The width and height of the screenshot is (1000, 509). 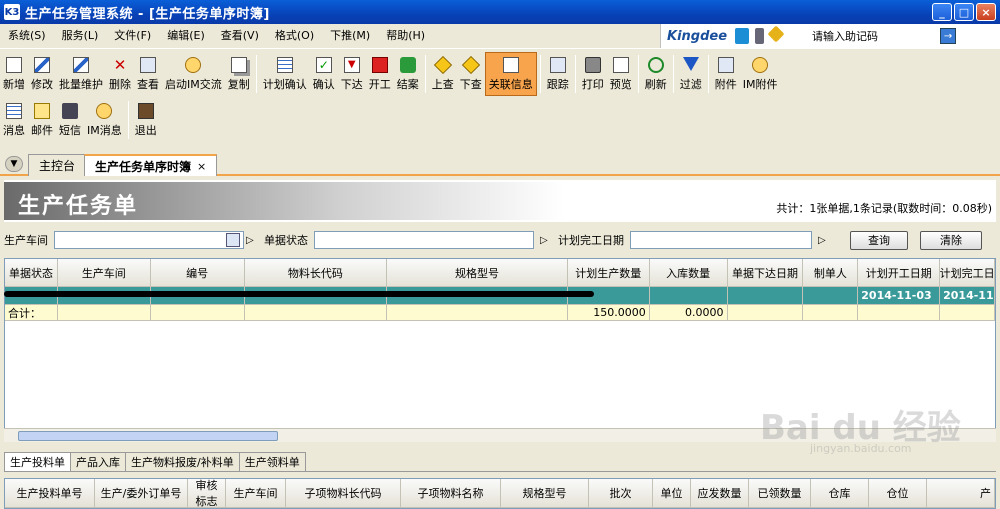 What do you see at coordinates (656, 74) in the screenshot?
I see `refresh-button: 刷新` at bounding box center [656, 74].